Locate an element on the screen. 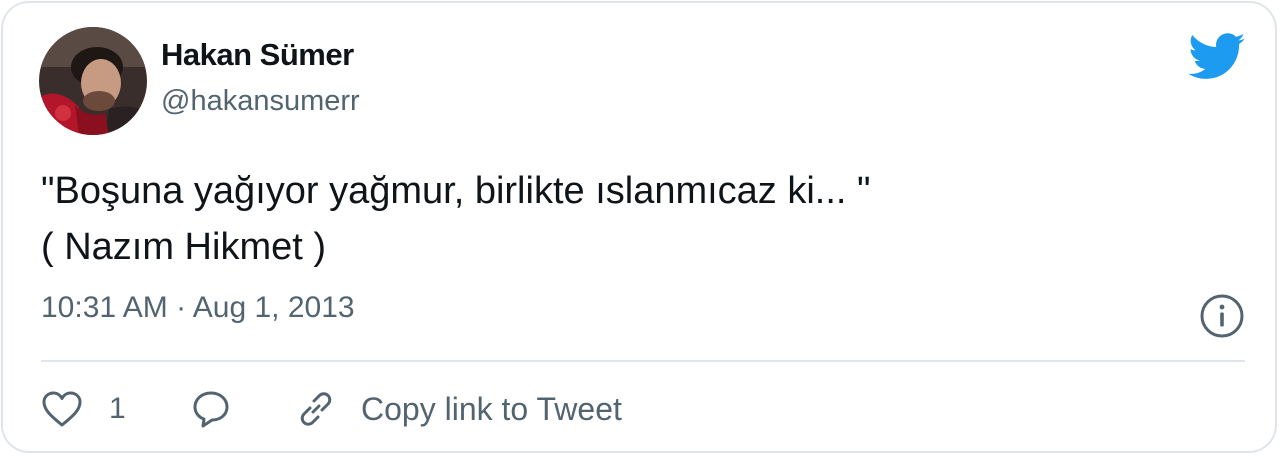  link-icon is located at coordinates (316, 409).